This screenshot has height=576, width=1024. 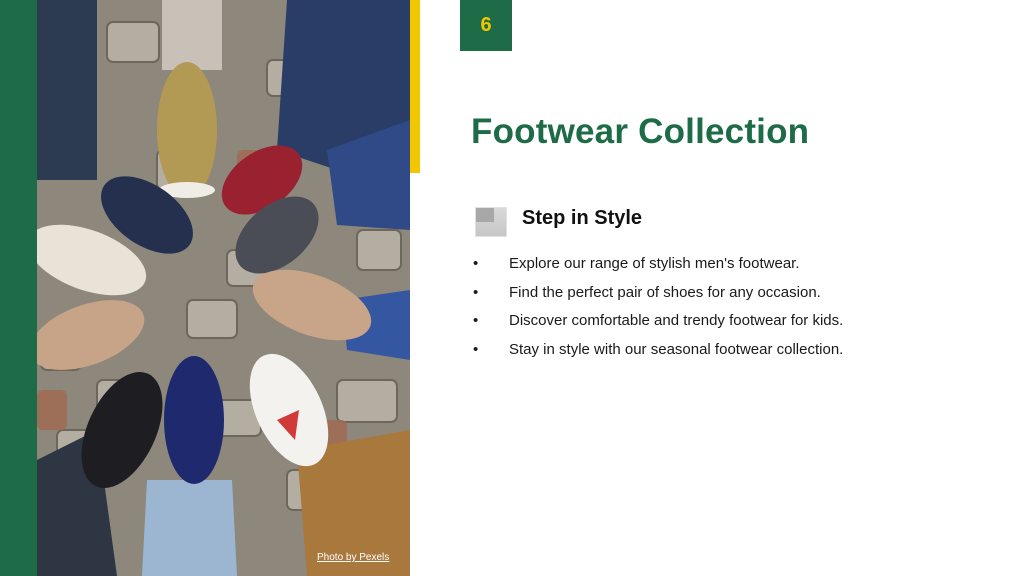 What do you see at coordinates (486, 25) in the screenshot?
I see `page-number-badge: 6` at bounding box center [486, 25].